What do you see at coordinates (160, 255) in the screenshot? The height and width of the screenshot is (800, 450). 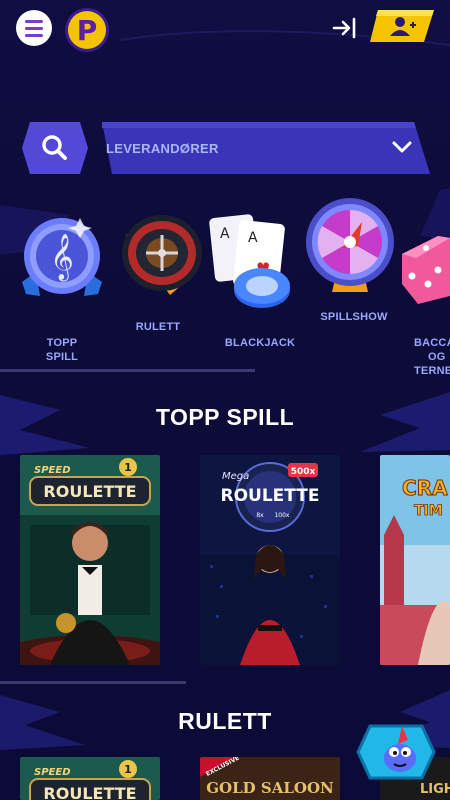 I see `category-roulette` at bounding box center [160, 255].